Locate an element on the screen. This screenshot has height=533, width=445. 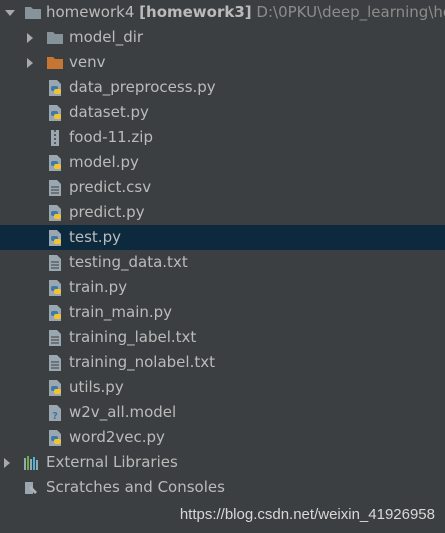
tree-item-label: Scratches and Consoles is located at coordinates (135, 487).